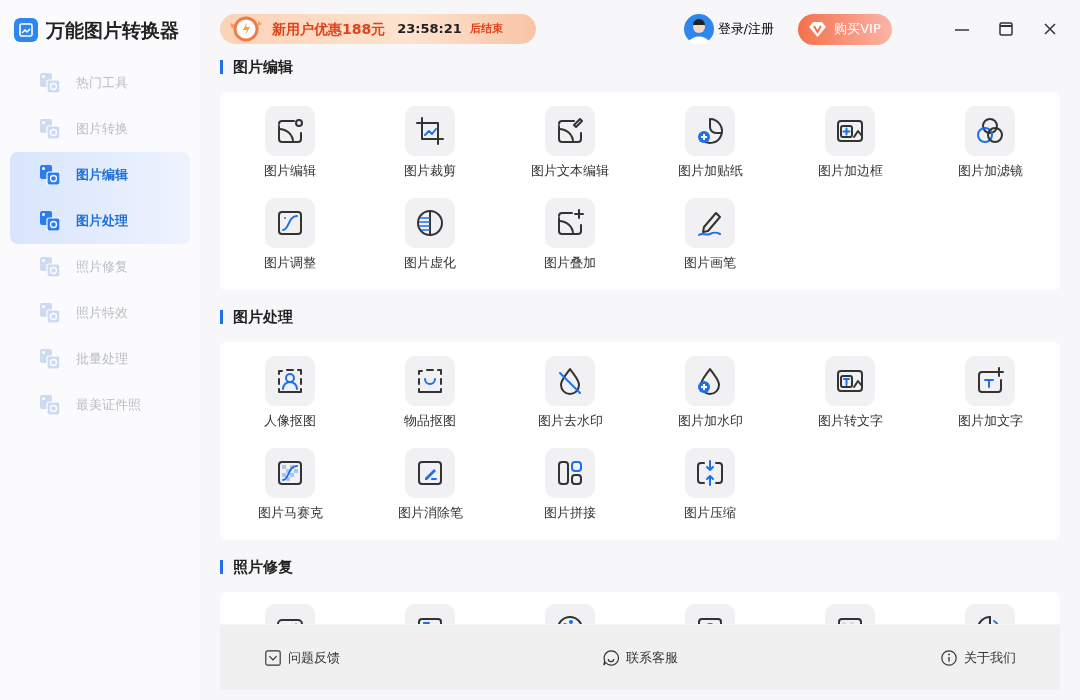  Describe the element at coordinates (818, 29) in the screenshot. I see `diamond-icon` at that location.